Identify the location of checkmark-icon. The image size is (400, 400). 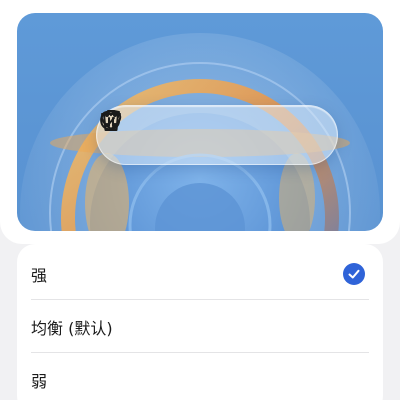
(354, 274).